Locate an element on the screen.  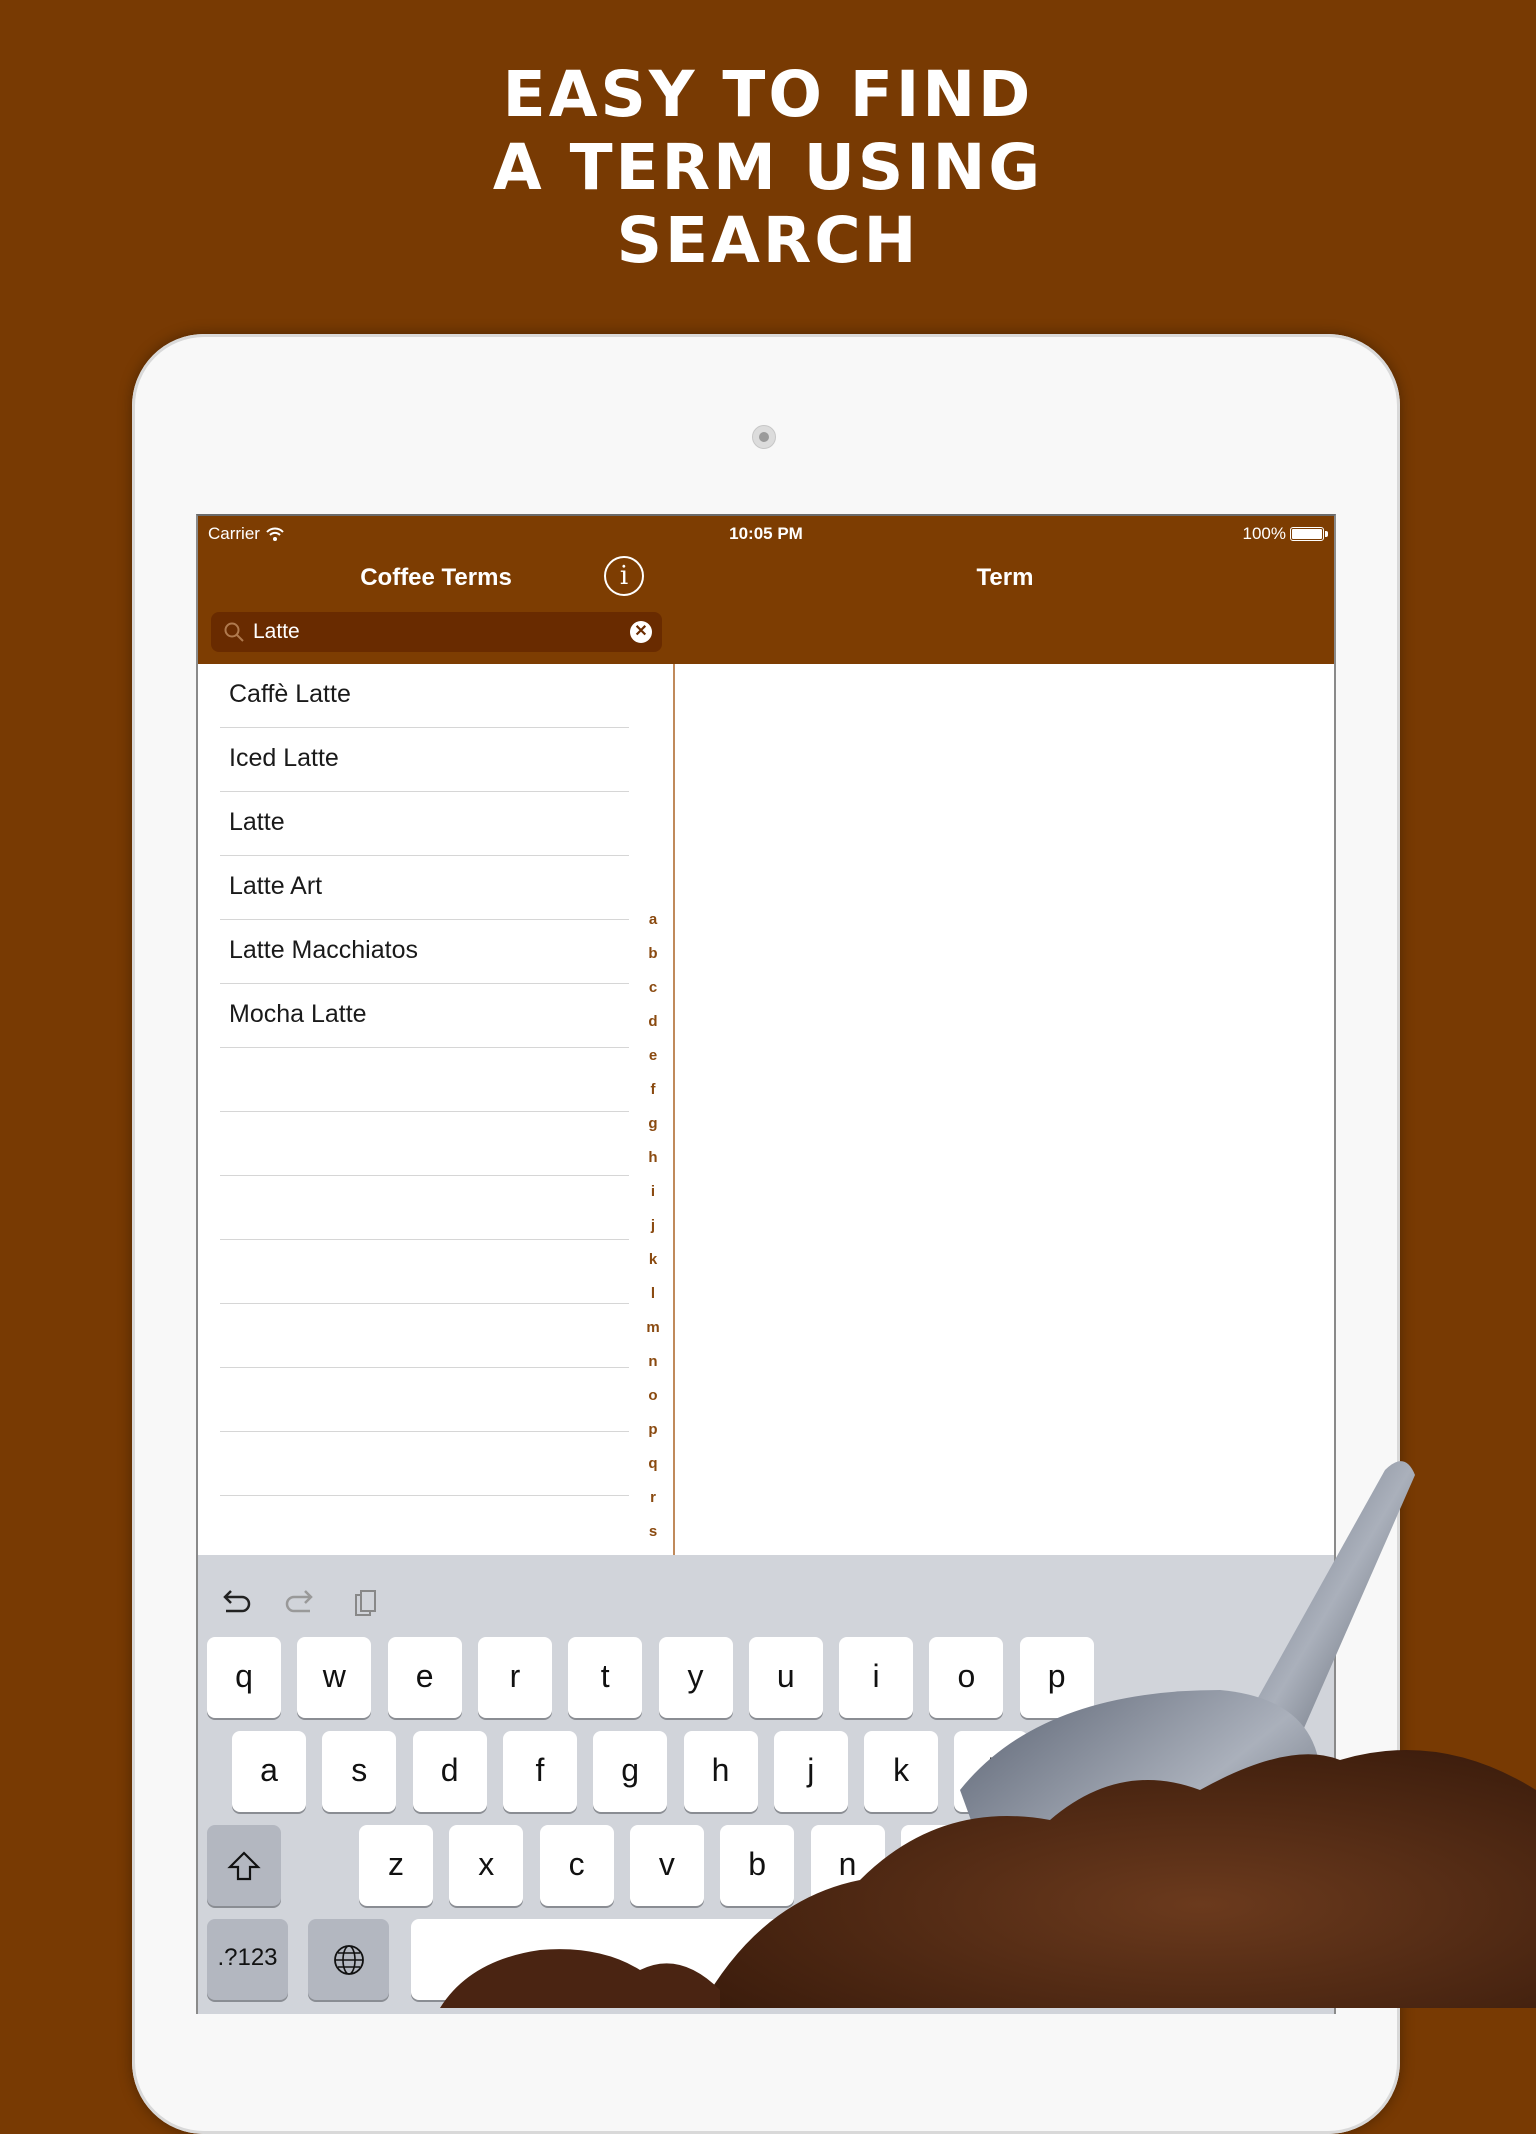
index-letter: o is located at coordinates (653, 1396).